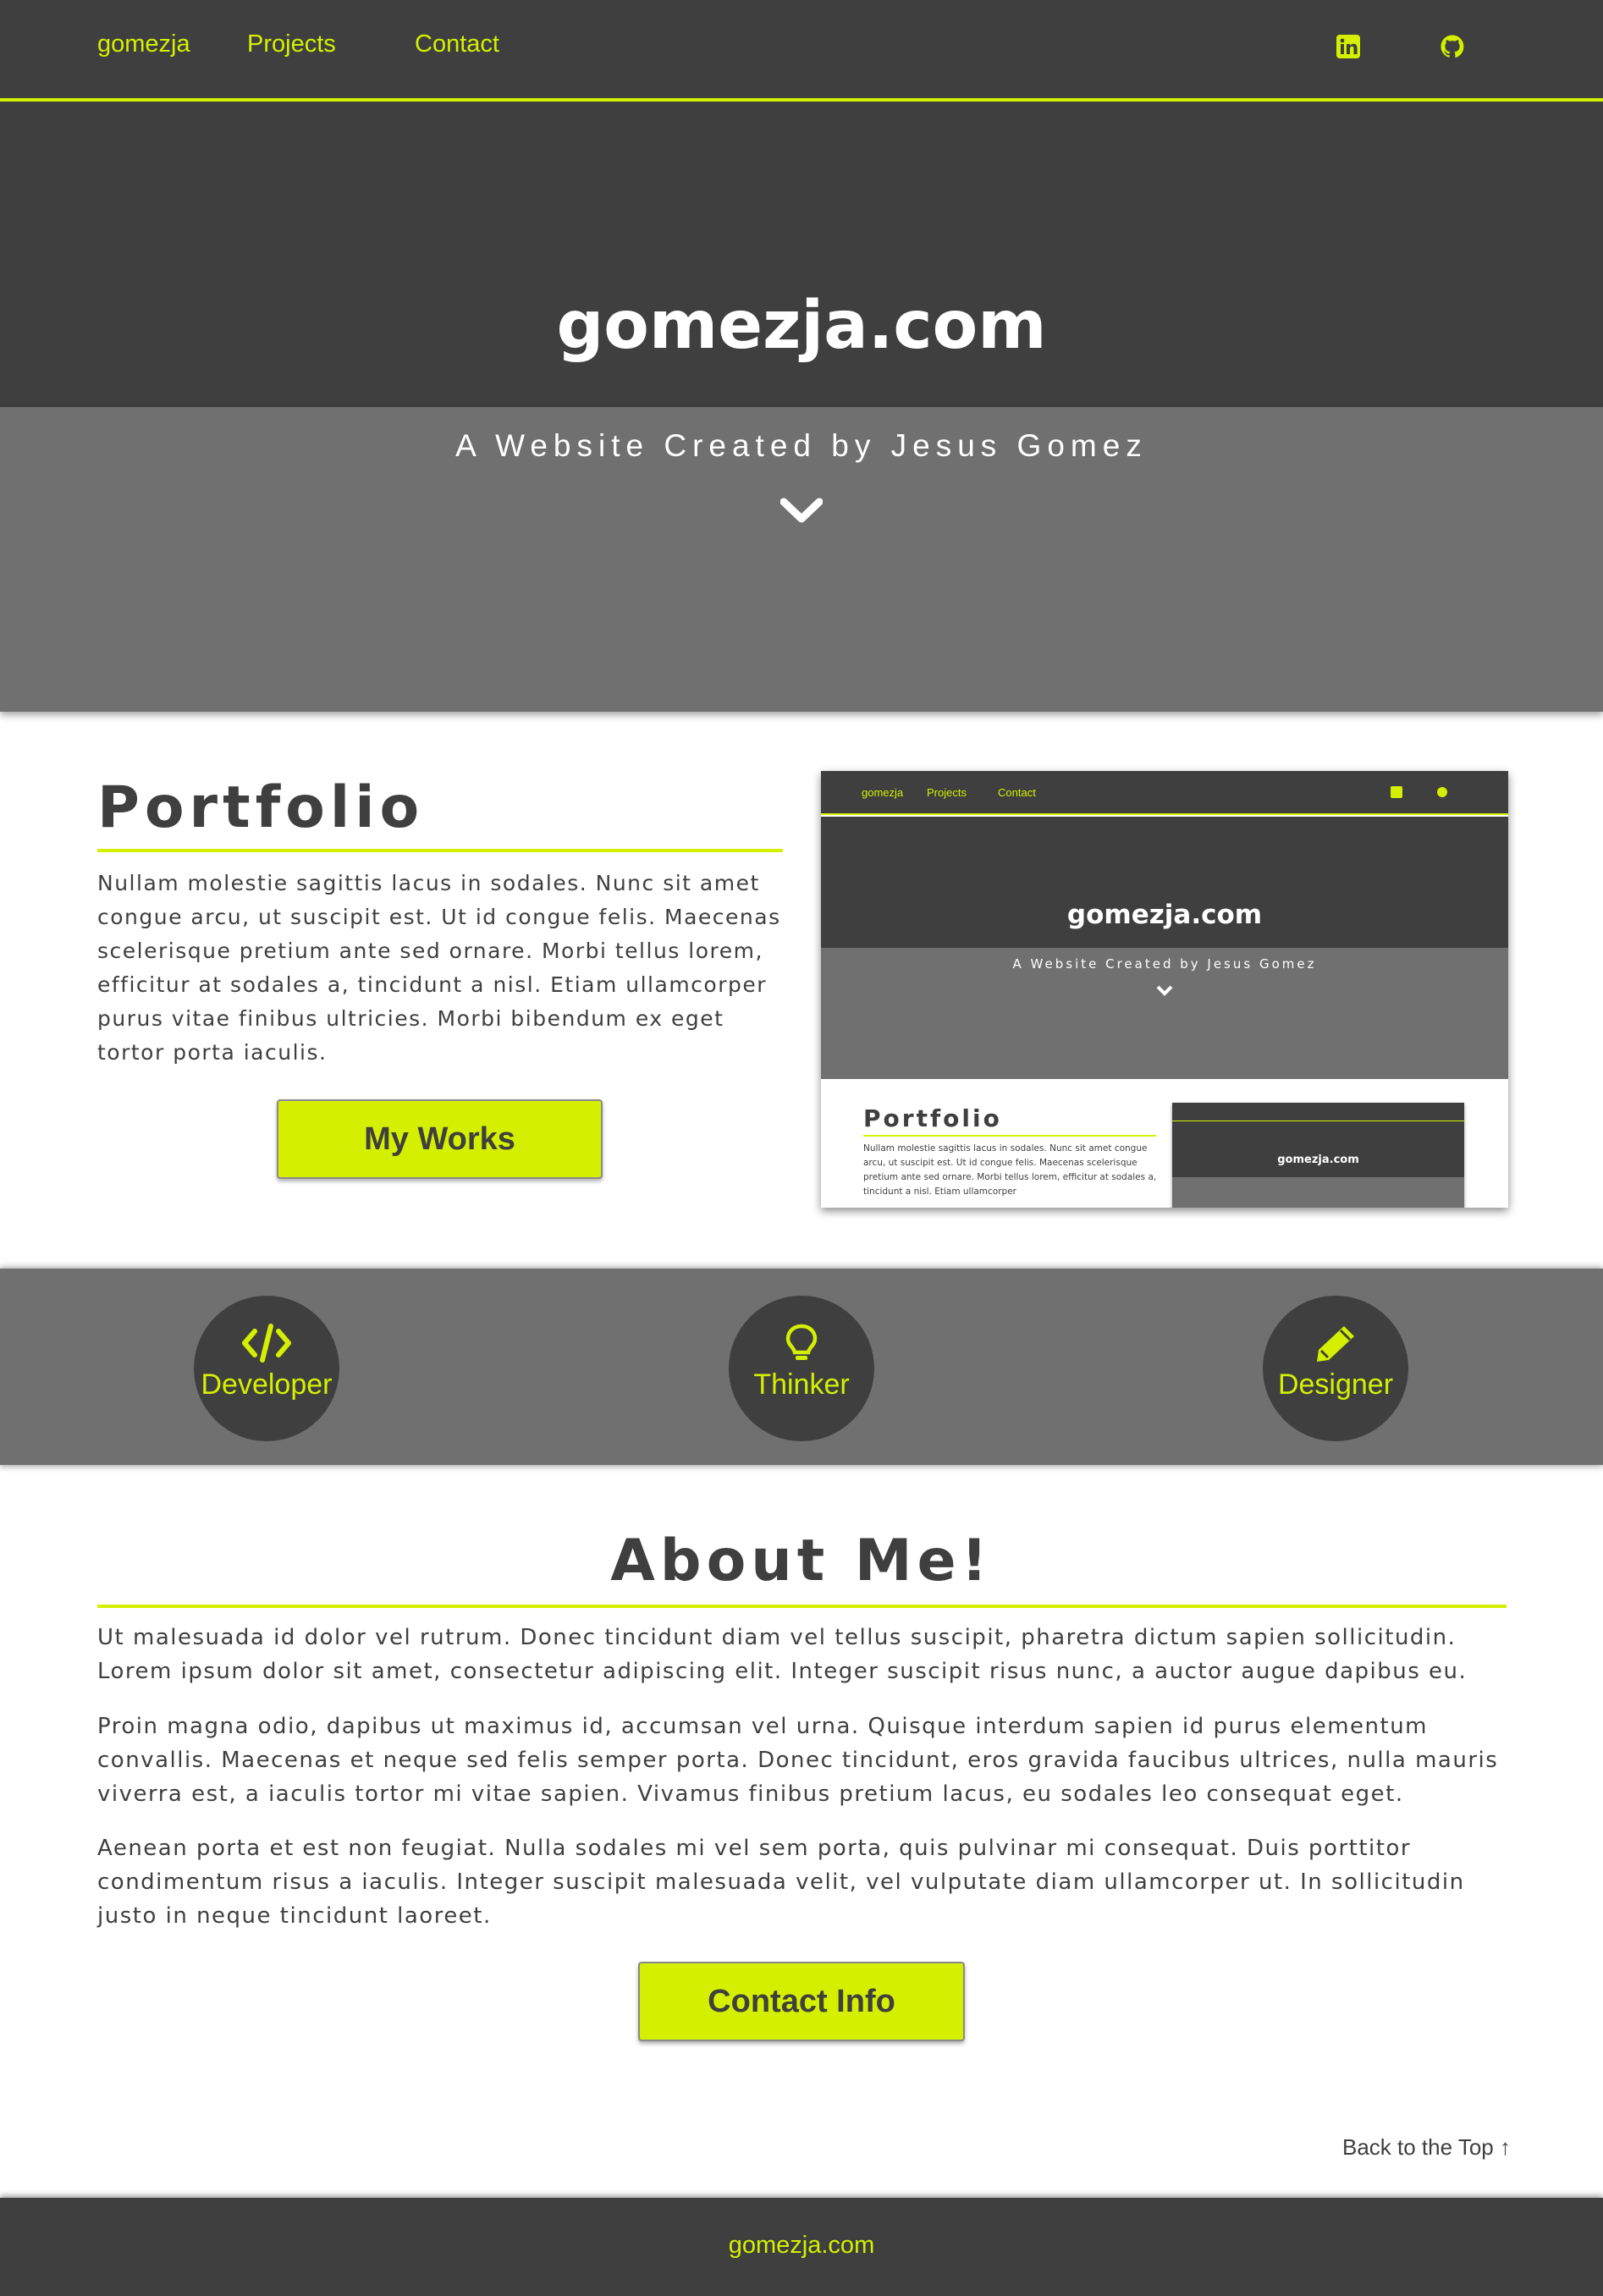 This screenshot has width=1603, height=2296. What do you see at coordinates (1418, 2147) in the screenshot?
I see `back-to-top-label: Back to the Top` at bounding box center [1418, 2147].